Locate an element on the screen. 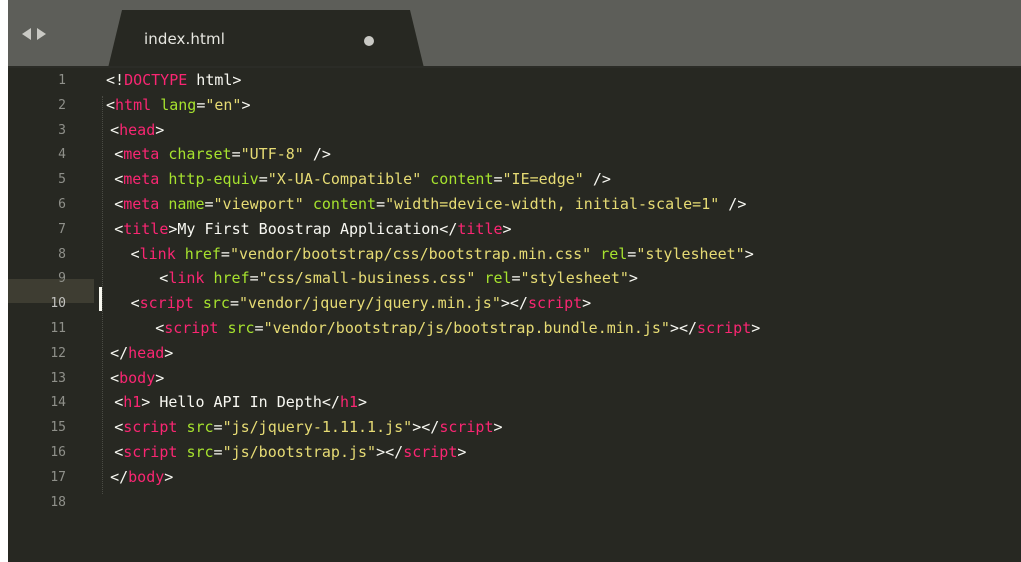 This screenshot has height=562, width=1021. code-token: lang is located at coordinates (178, 104).